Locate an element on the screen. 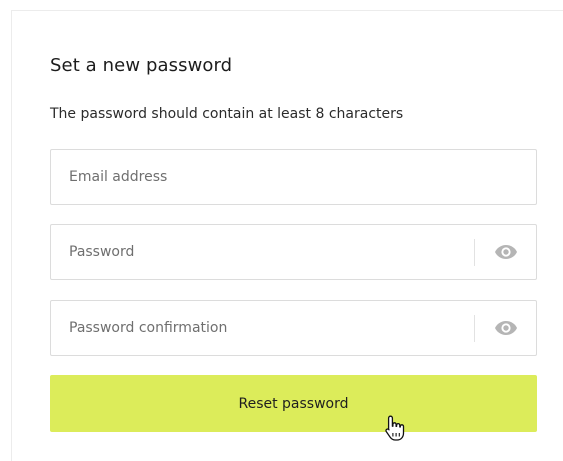  password-confirmation-field-wrapper is located at coordinates (293, 328).